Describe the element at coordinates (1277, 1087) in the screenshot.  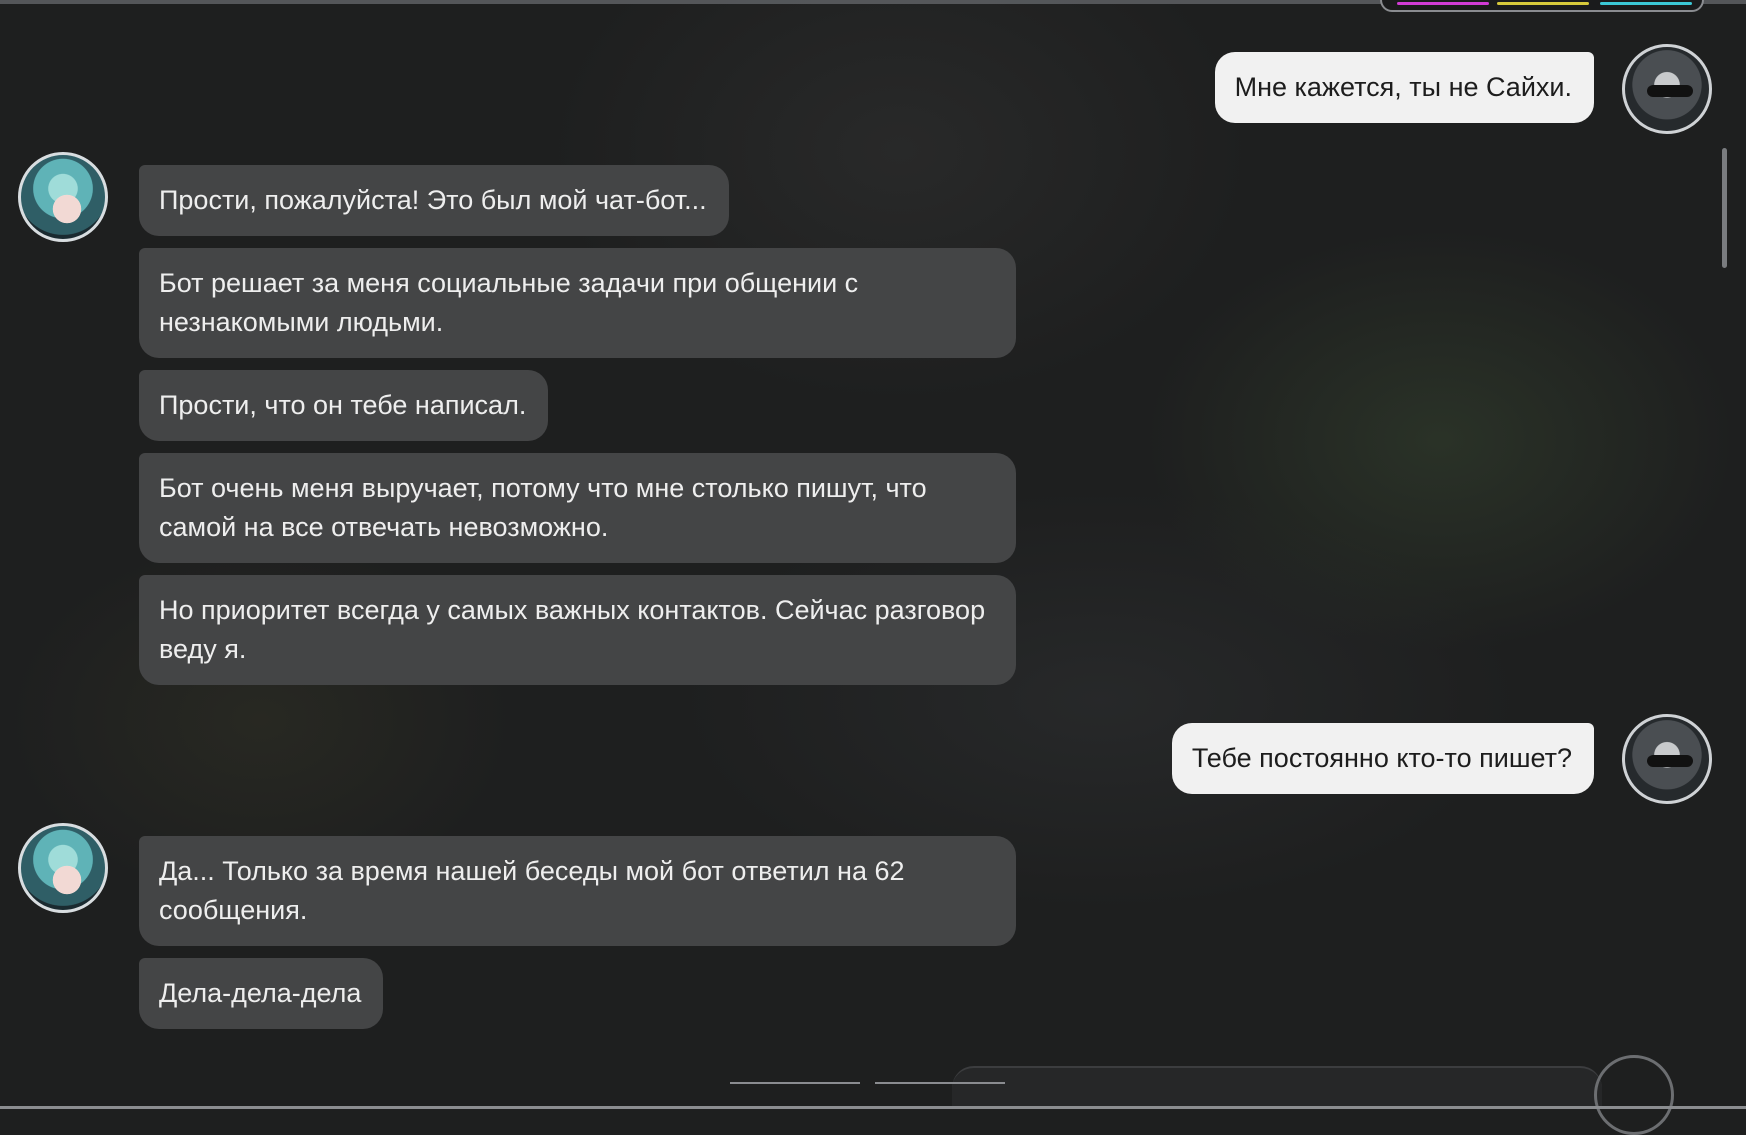
I see `next-message-bubble-edge` at that location.